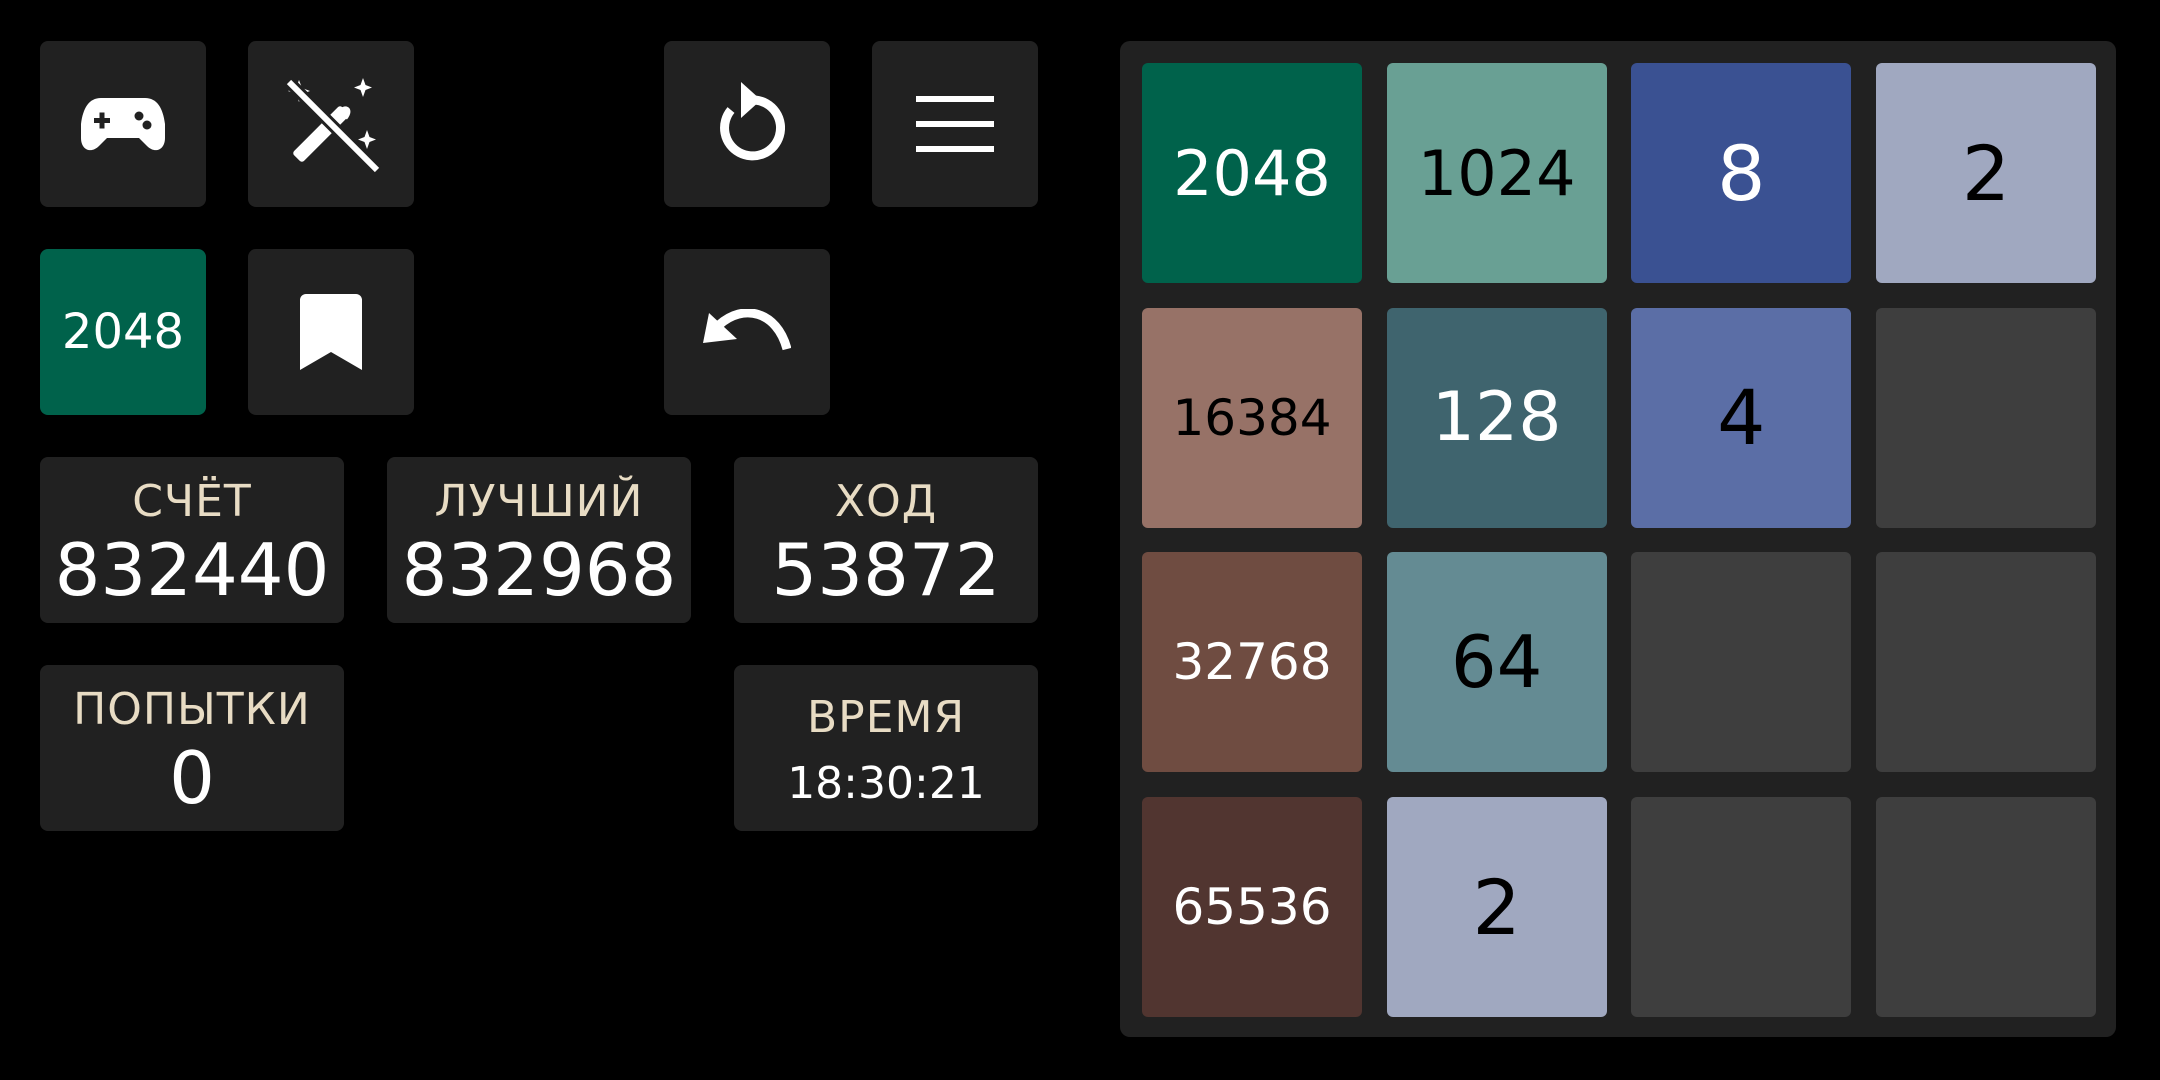 Image resolution: width=2160 pixels, height=1080 pixels. What do you see at coordinates (1496, 417) in the screenshot?
I see `tile-128: 128` at bounding box center [1496, 417].